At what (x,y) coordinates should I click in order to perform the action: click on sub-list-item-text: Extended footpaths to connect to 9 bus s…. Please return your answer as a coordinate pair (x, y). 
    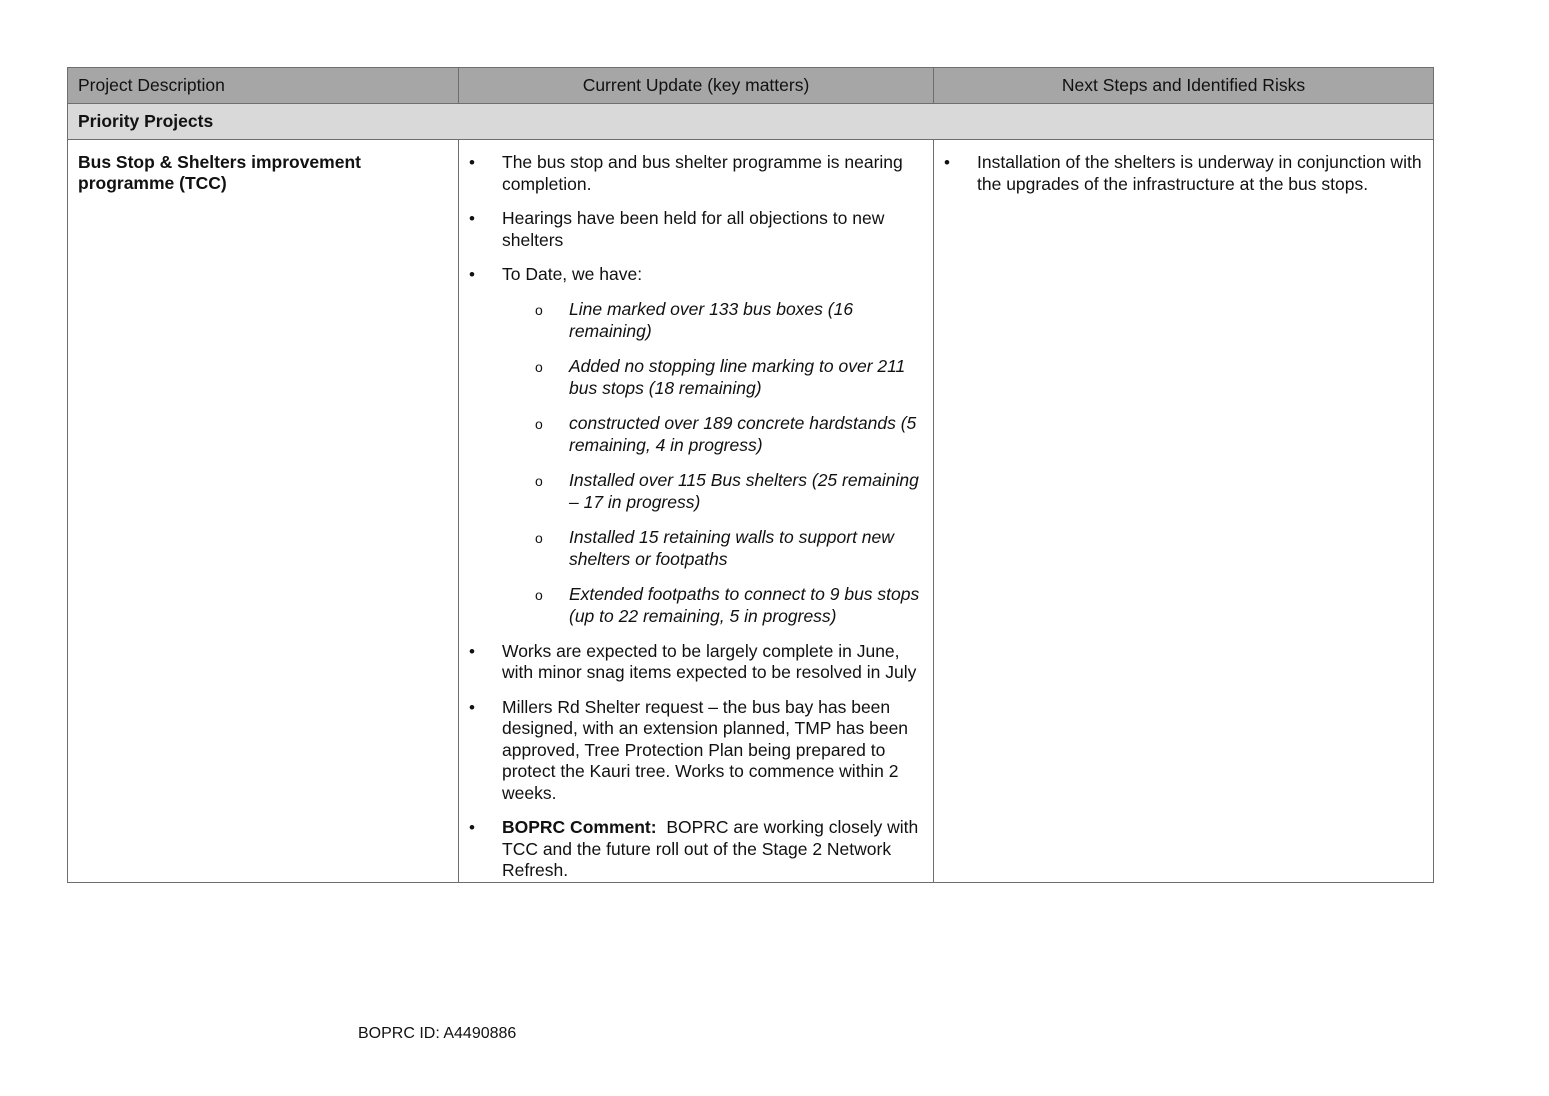
    Looking at the image, I should click on (744, 605).